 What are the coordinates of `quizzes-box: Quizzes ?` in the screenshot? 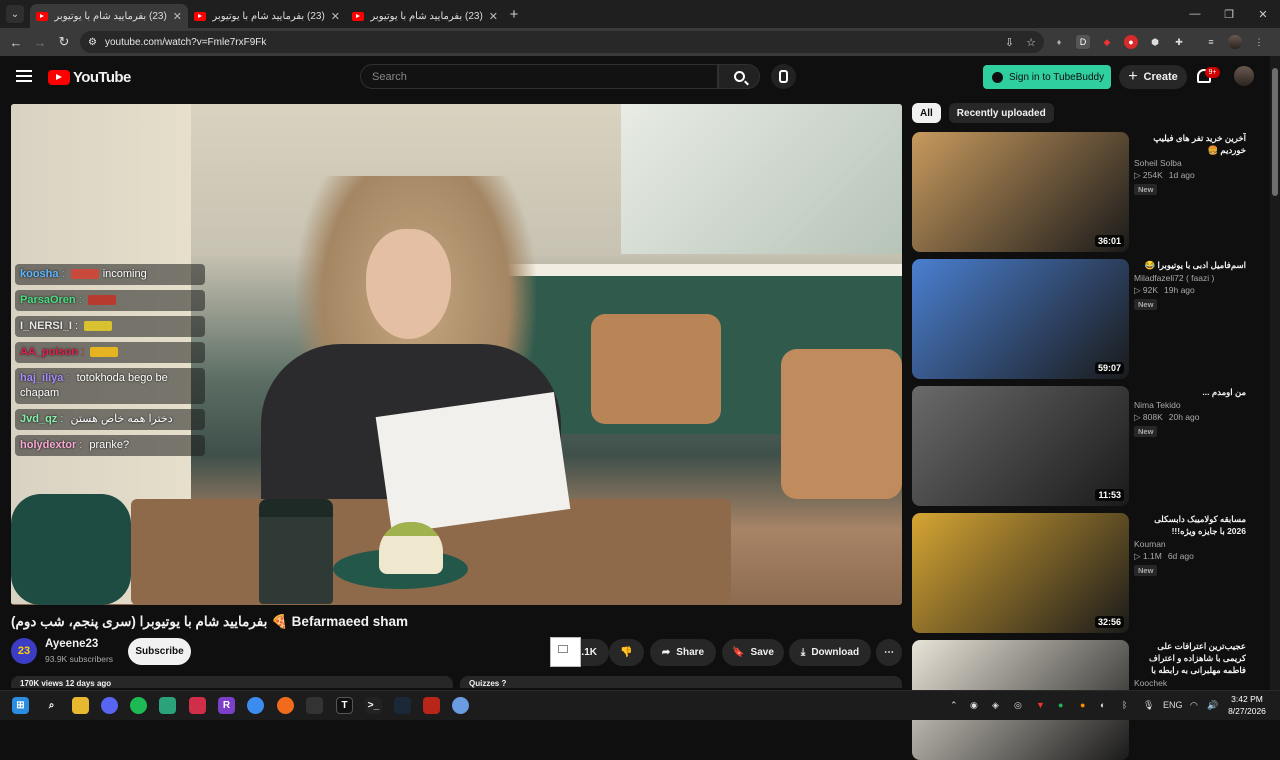 It's located at (681, 682).